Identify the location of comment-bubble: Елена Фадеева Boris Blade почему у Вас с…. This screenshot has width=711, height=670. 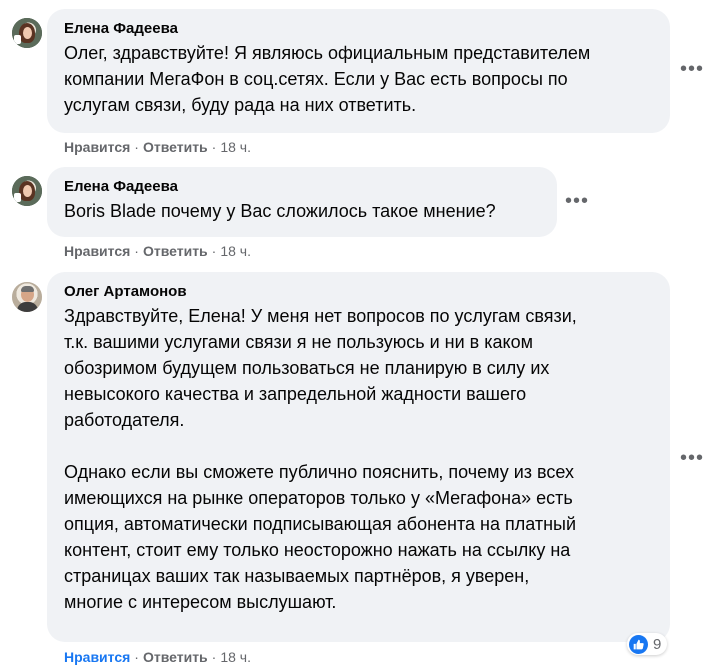
(302, 202).